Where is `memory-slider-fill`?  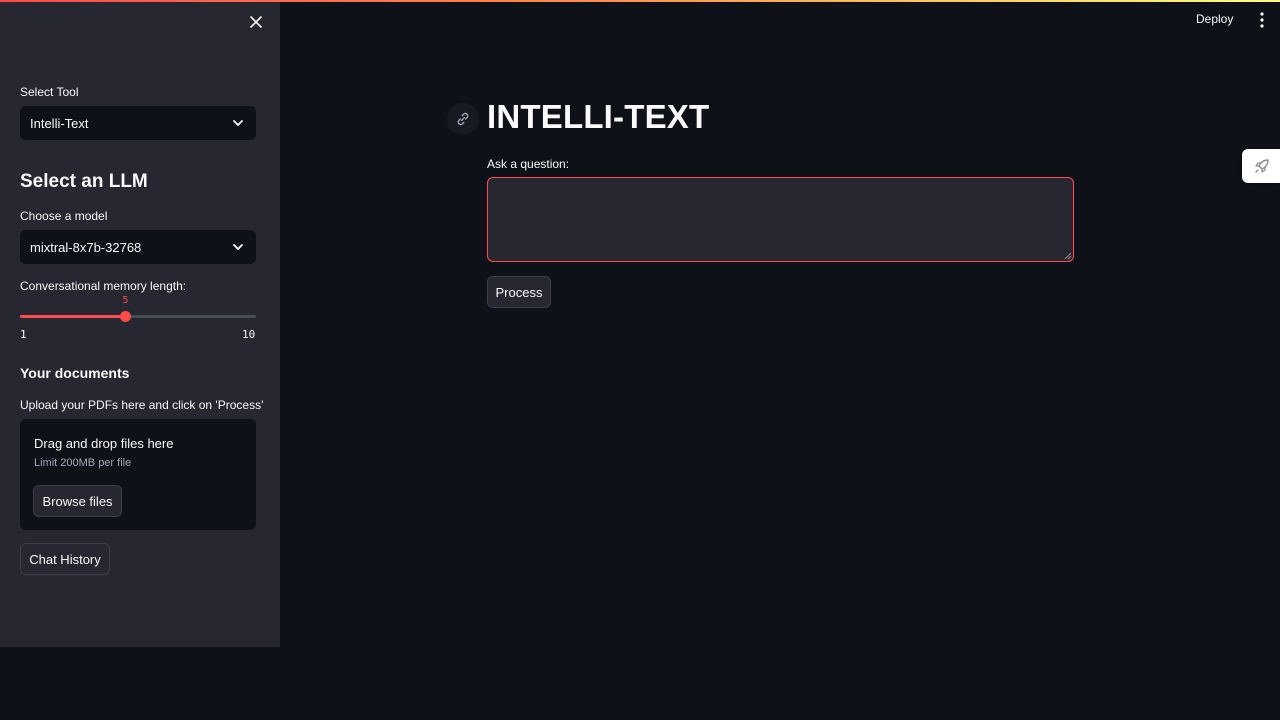 memory-slider-fill is located at coordinates (73, 316).